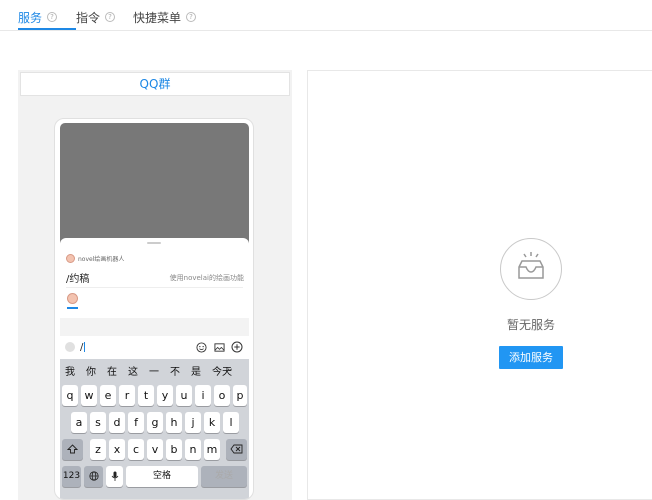 Image resolution: width=652 pixels, height=500 pixels. I want to click on key: i, so click(203, 395).